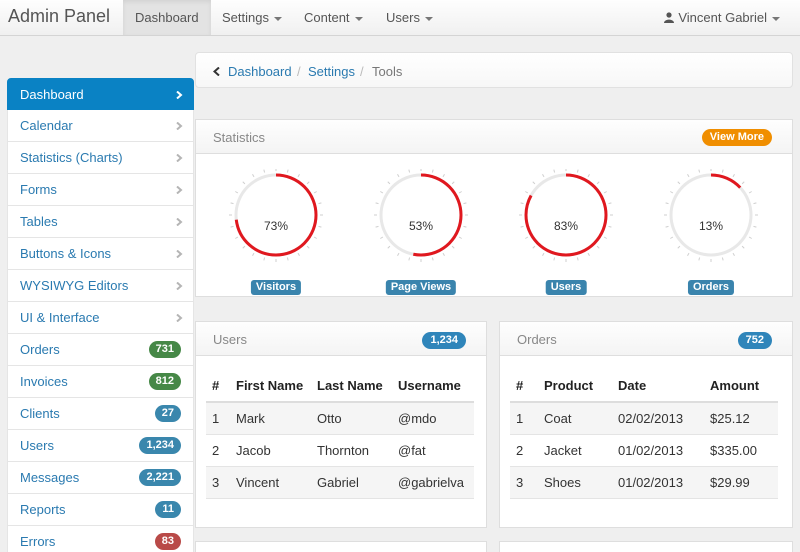 The image size is (800, 552). What do you see at coordinates (409, 17) in the screenshot?
I see `nav-users-dropdown: Users` at bounding box center [409, 17].